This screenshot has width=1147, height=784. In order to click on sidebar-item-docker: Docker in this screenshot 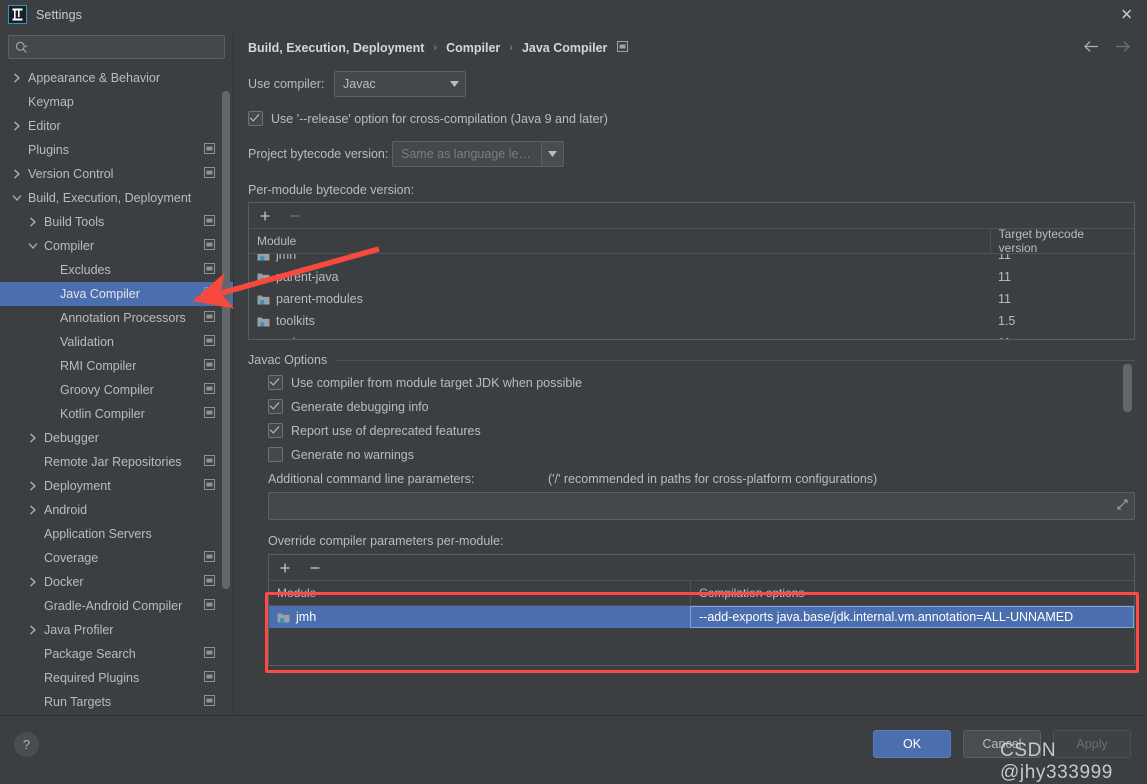, I will do `click(116, 582)`.